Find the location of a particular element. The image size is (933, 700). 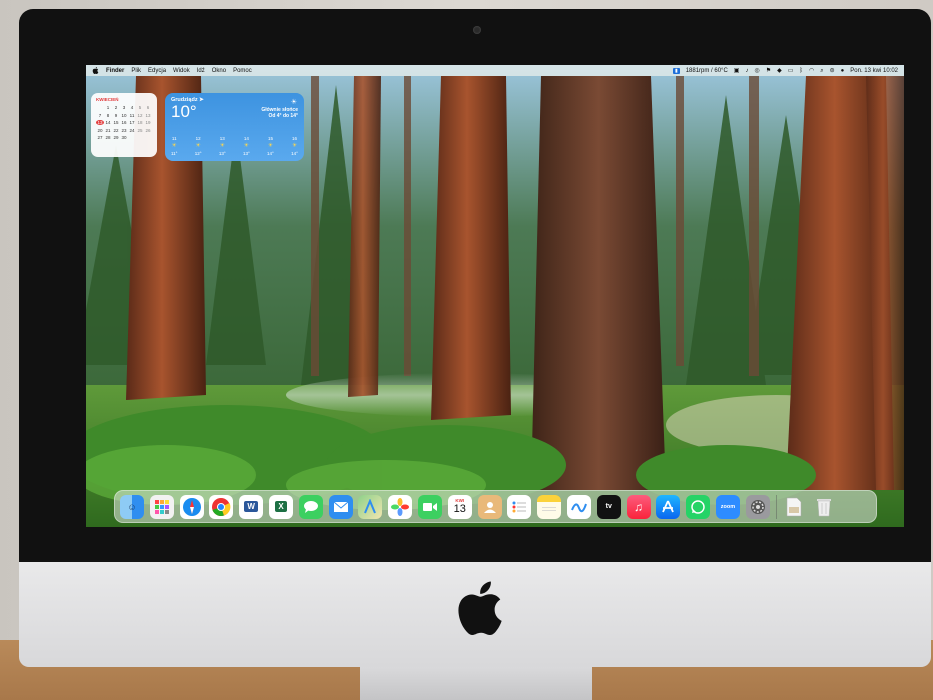

forecast-hour: 12 ☀ 12° is located at coordinates (198, 146).